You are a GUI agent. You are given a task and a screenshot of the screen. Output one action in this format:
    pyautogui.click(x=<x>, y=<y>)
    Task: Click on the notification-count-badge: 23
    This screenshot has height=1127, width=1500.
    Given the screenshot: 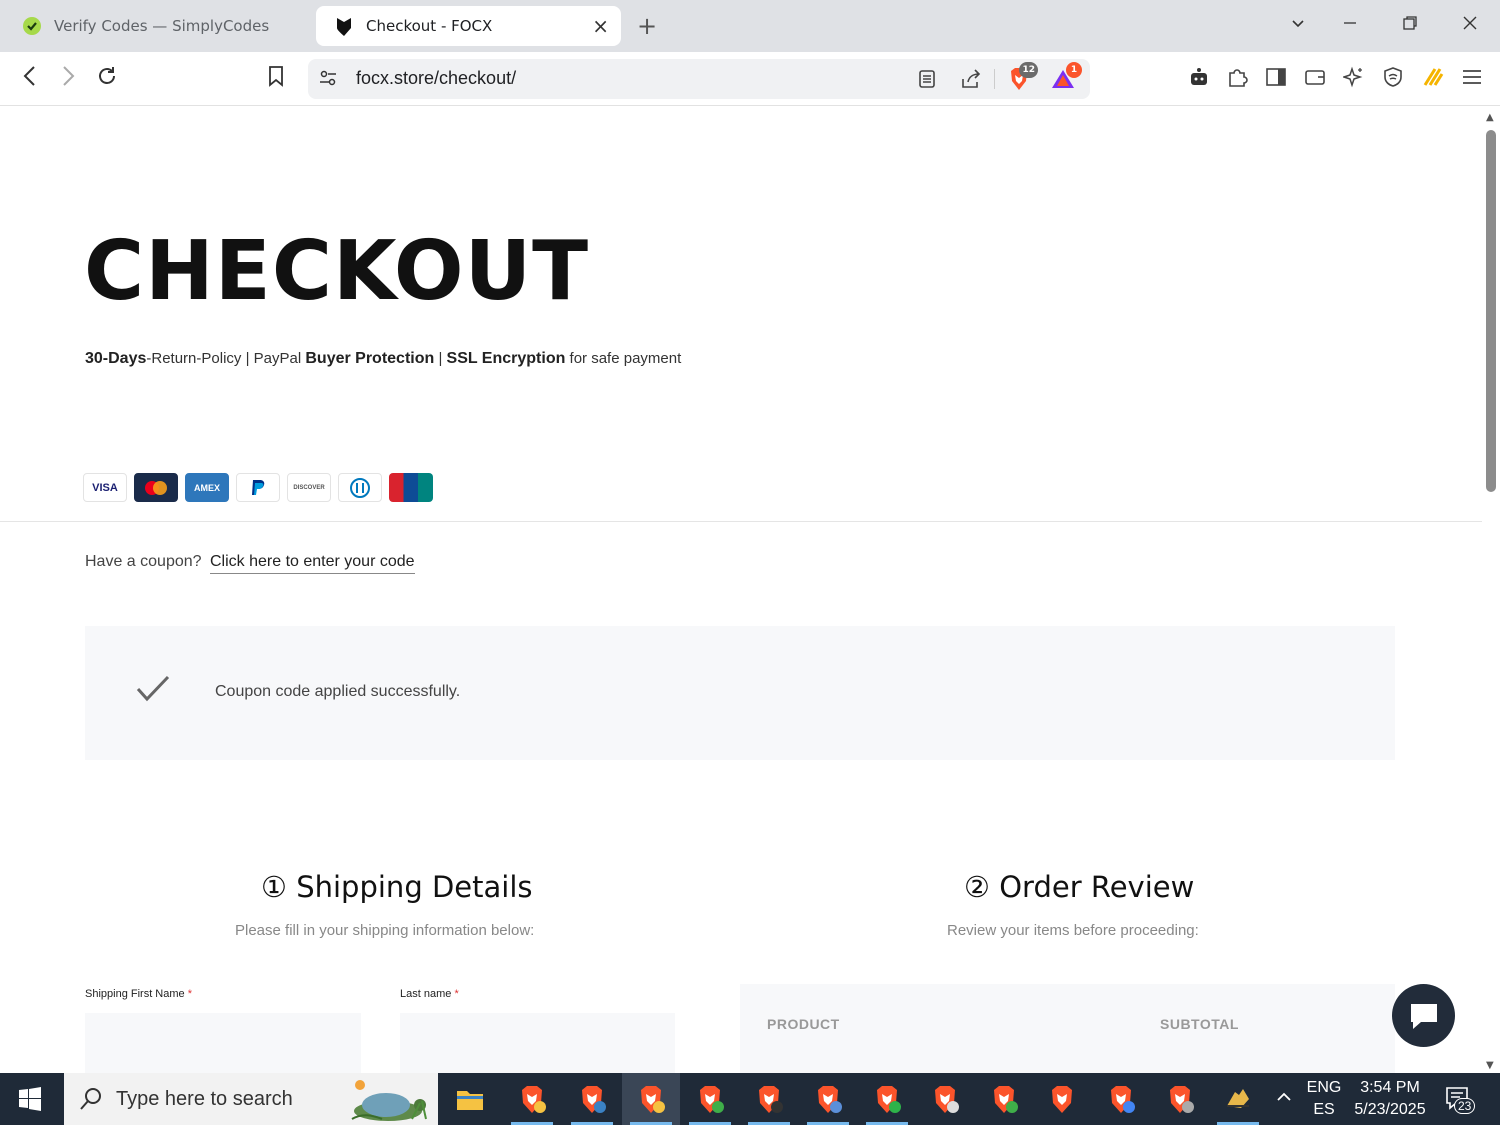 What is the action you would take?
    pyautogui.click(x=1465, y=1106)
    